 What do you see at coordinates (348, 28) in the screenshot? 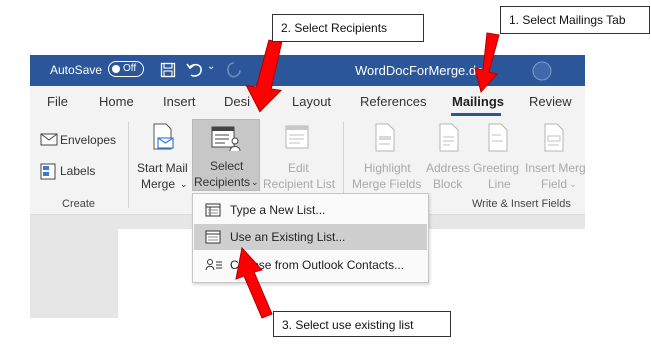
I see `callout-select-recipients: 2. Select Recipients` at bounding box center [348, 28].